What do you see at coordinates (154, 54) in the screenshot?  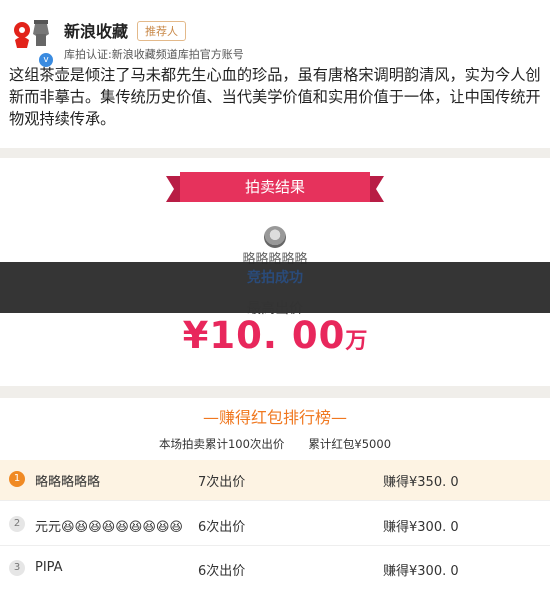 I see `certification-text: 库拍认证:新浪收藏频道库拍官方账号` at bounding box center [154, 54].